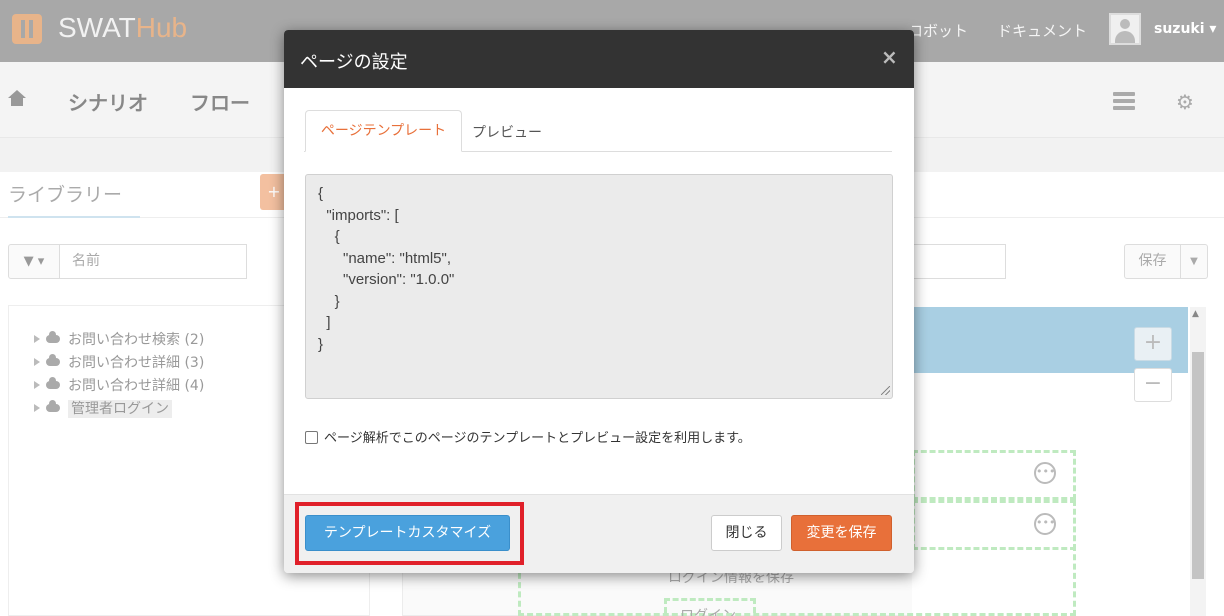 The image size is (1224, 616). Describe the element at coordinates (103, 408) in the screenshot. I see `tree-item: 管理者ログイン` at that location.